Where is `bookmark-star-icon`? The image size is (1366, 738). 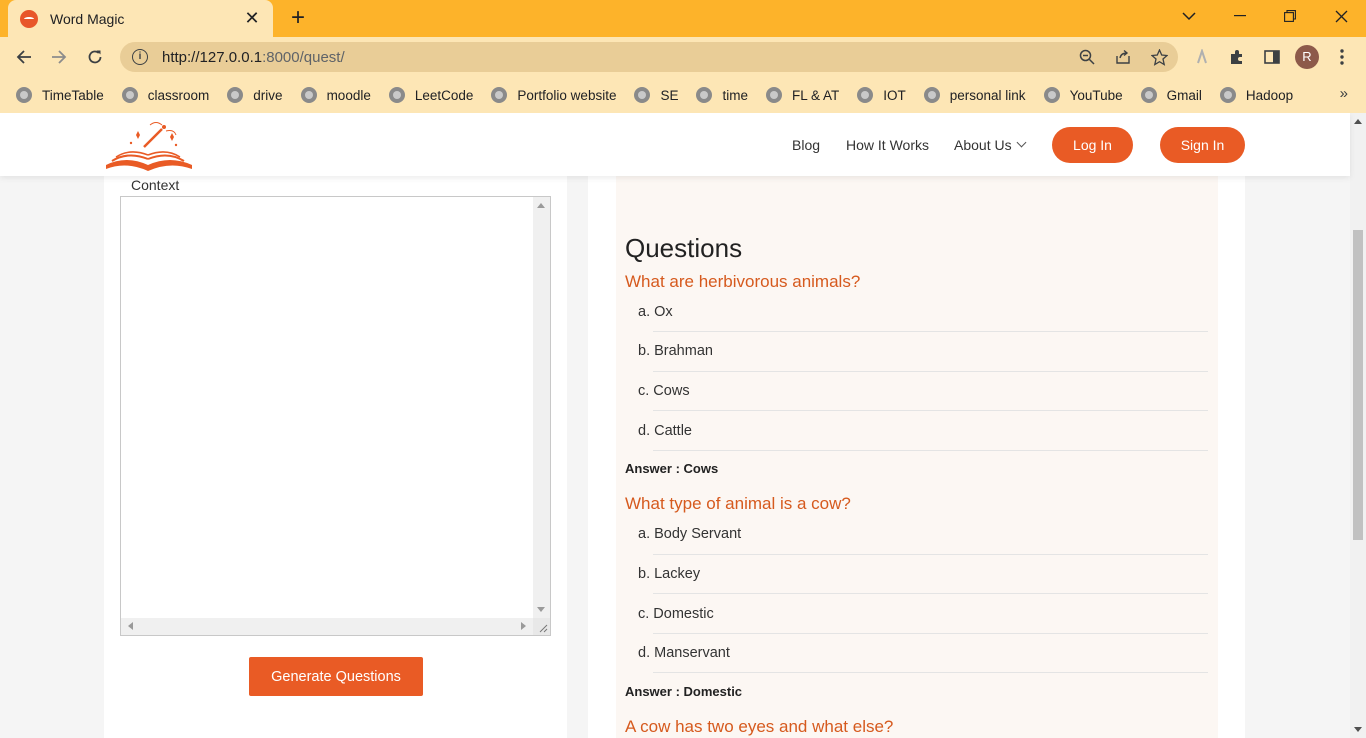 bookmark-star-icon is located at coordinates (1159, 57).